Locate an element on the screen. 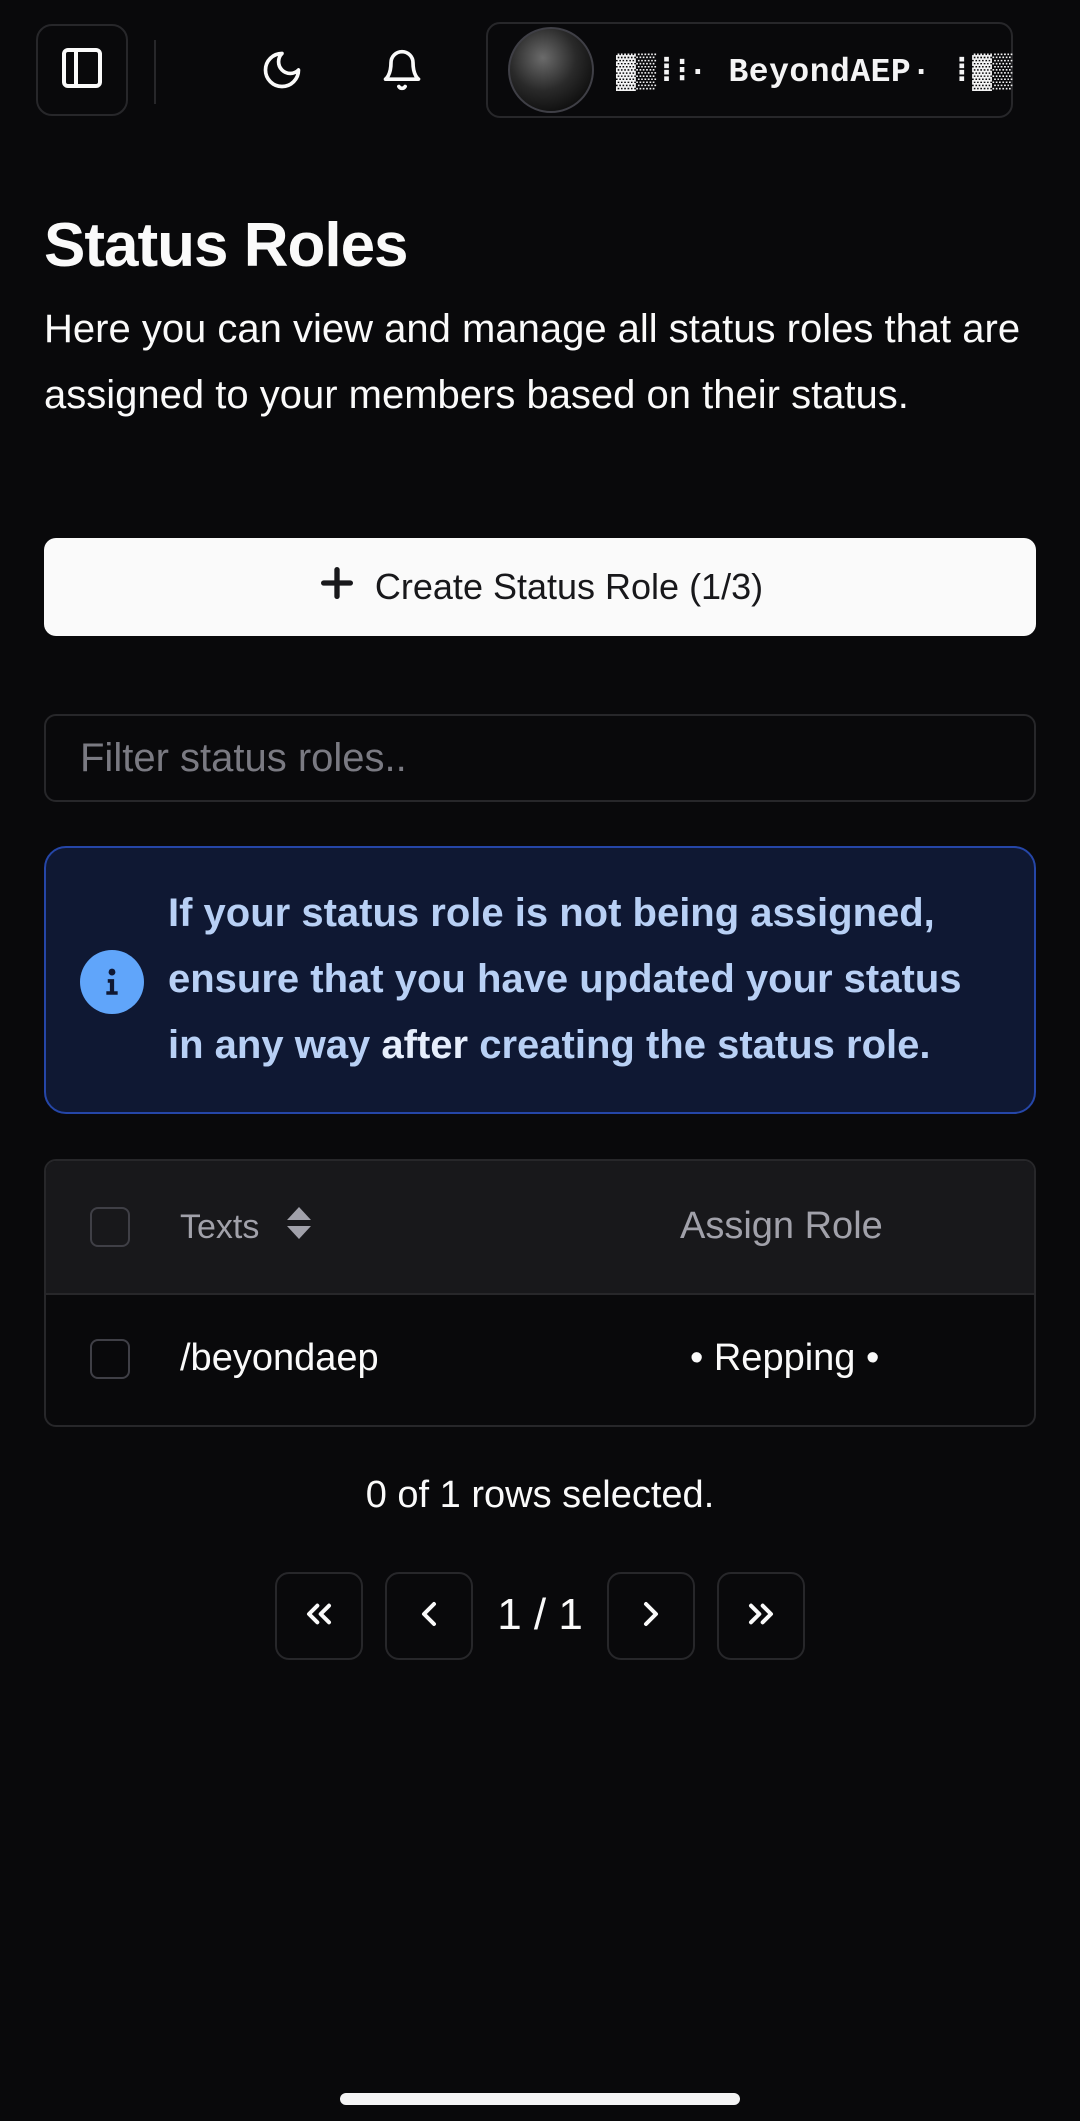  chevron-right-icon is located at coordinates (651, 1616).